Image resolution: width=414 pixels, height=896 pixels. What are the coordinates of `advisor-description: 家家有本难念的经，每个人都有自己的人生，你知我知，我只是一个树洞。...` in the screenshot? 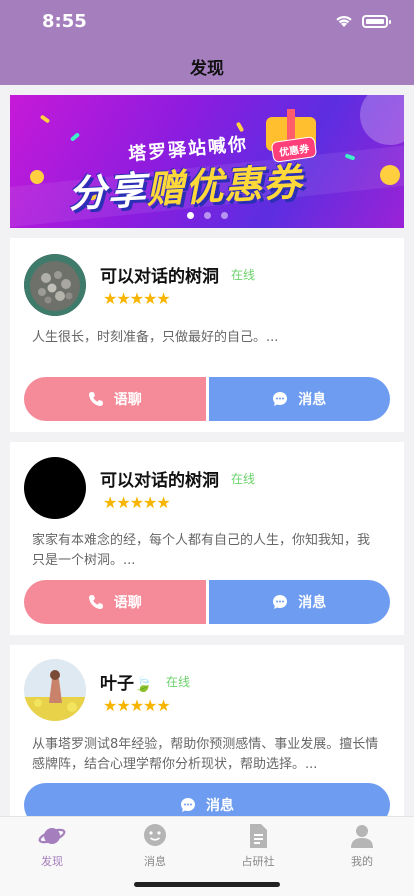 It's located at (201, 550).